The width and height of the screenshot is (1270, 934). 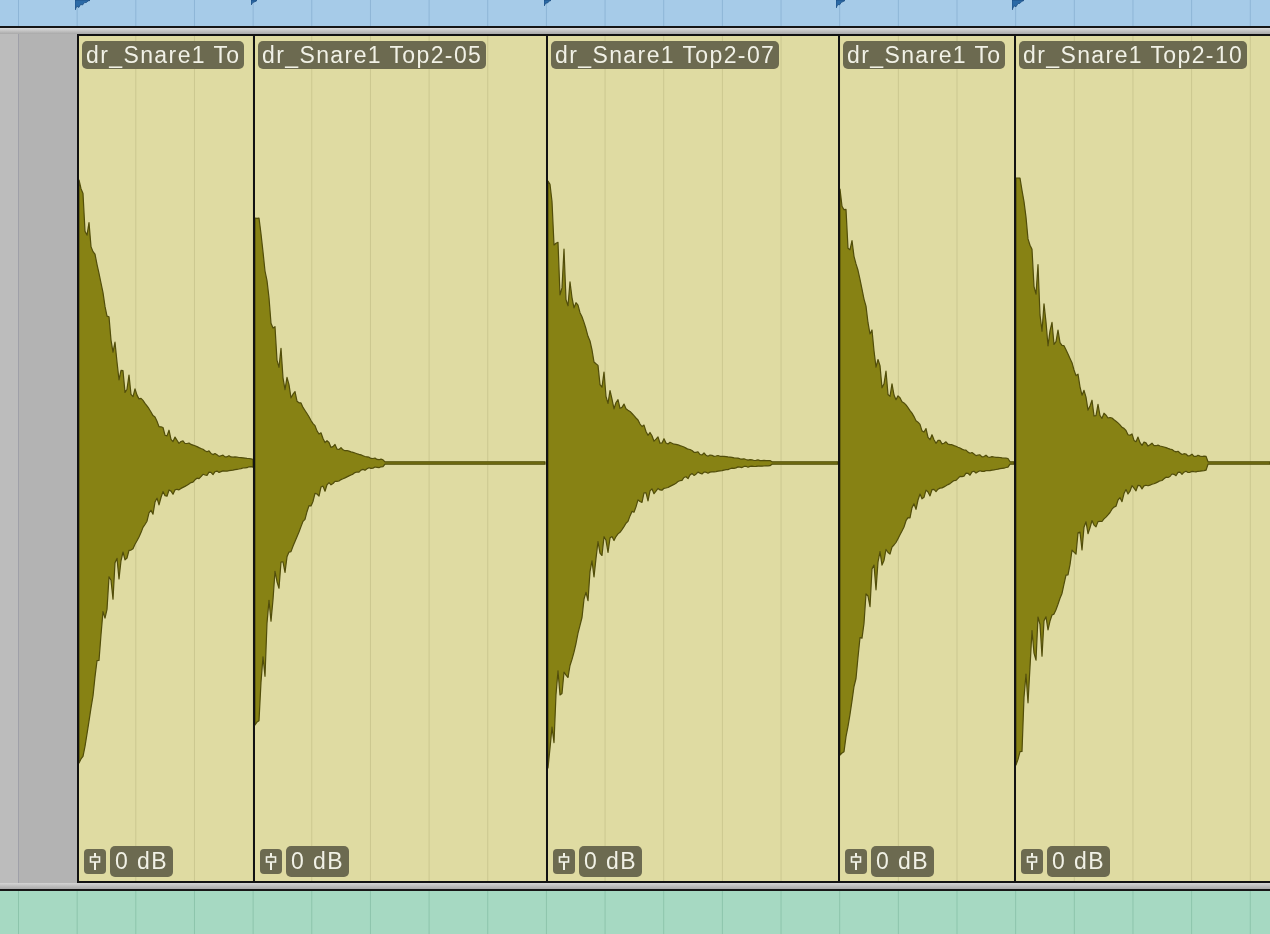 What do you see at coordinates (1133, 55) in the screenshot?
I see `region-name: dr_Snare1 Top2-10` at bounding box center [1133, 55].